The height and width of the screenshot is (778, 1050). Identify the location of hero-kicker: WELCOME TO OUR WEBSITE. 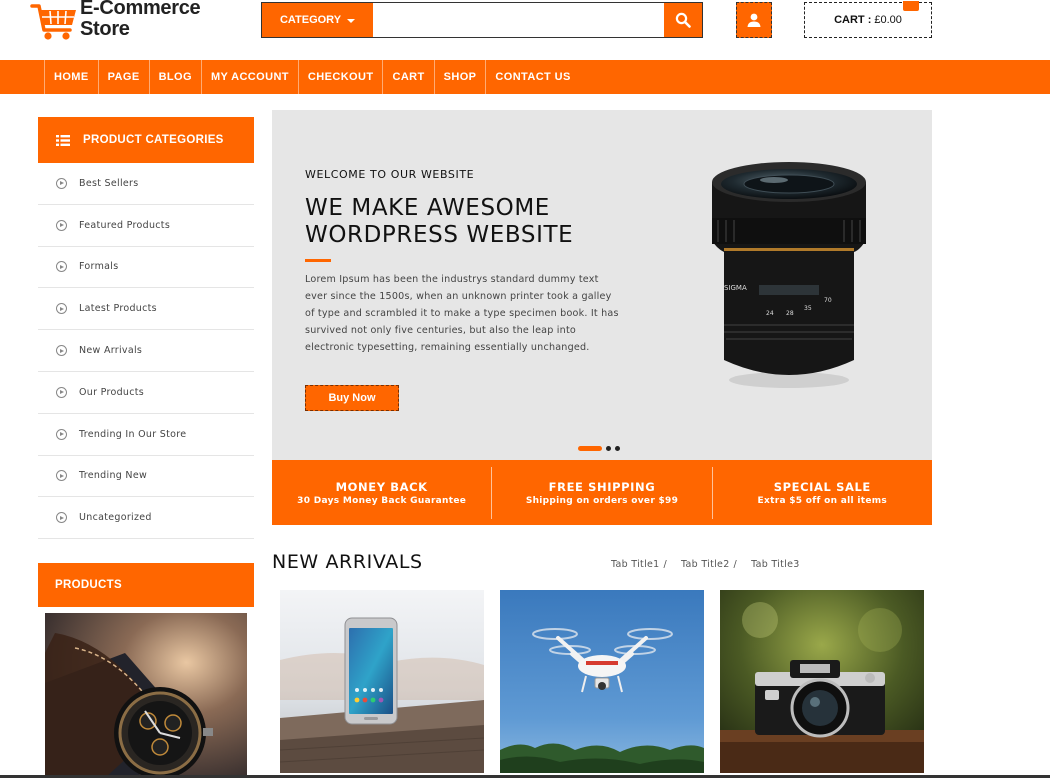
(390, 174).